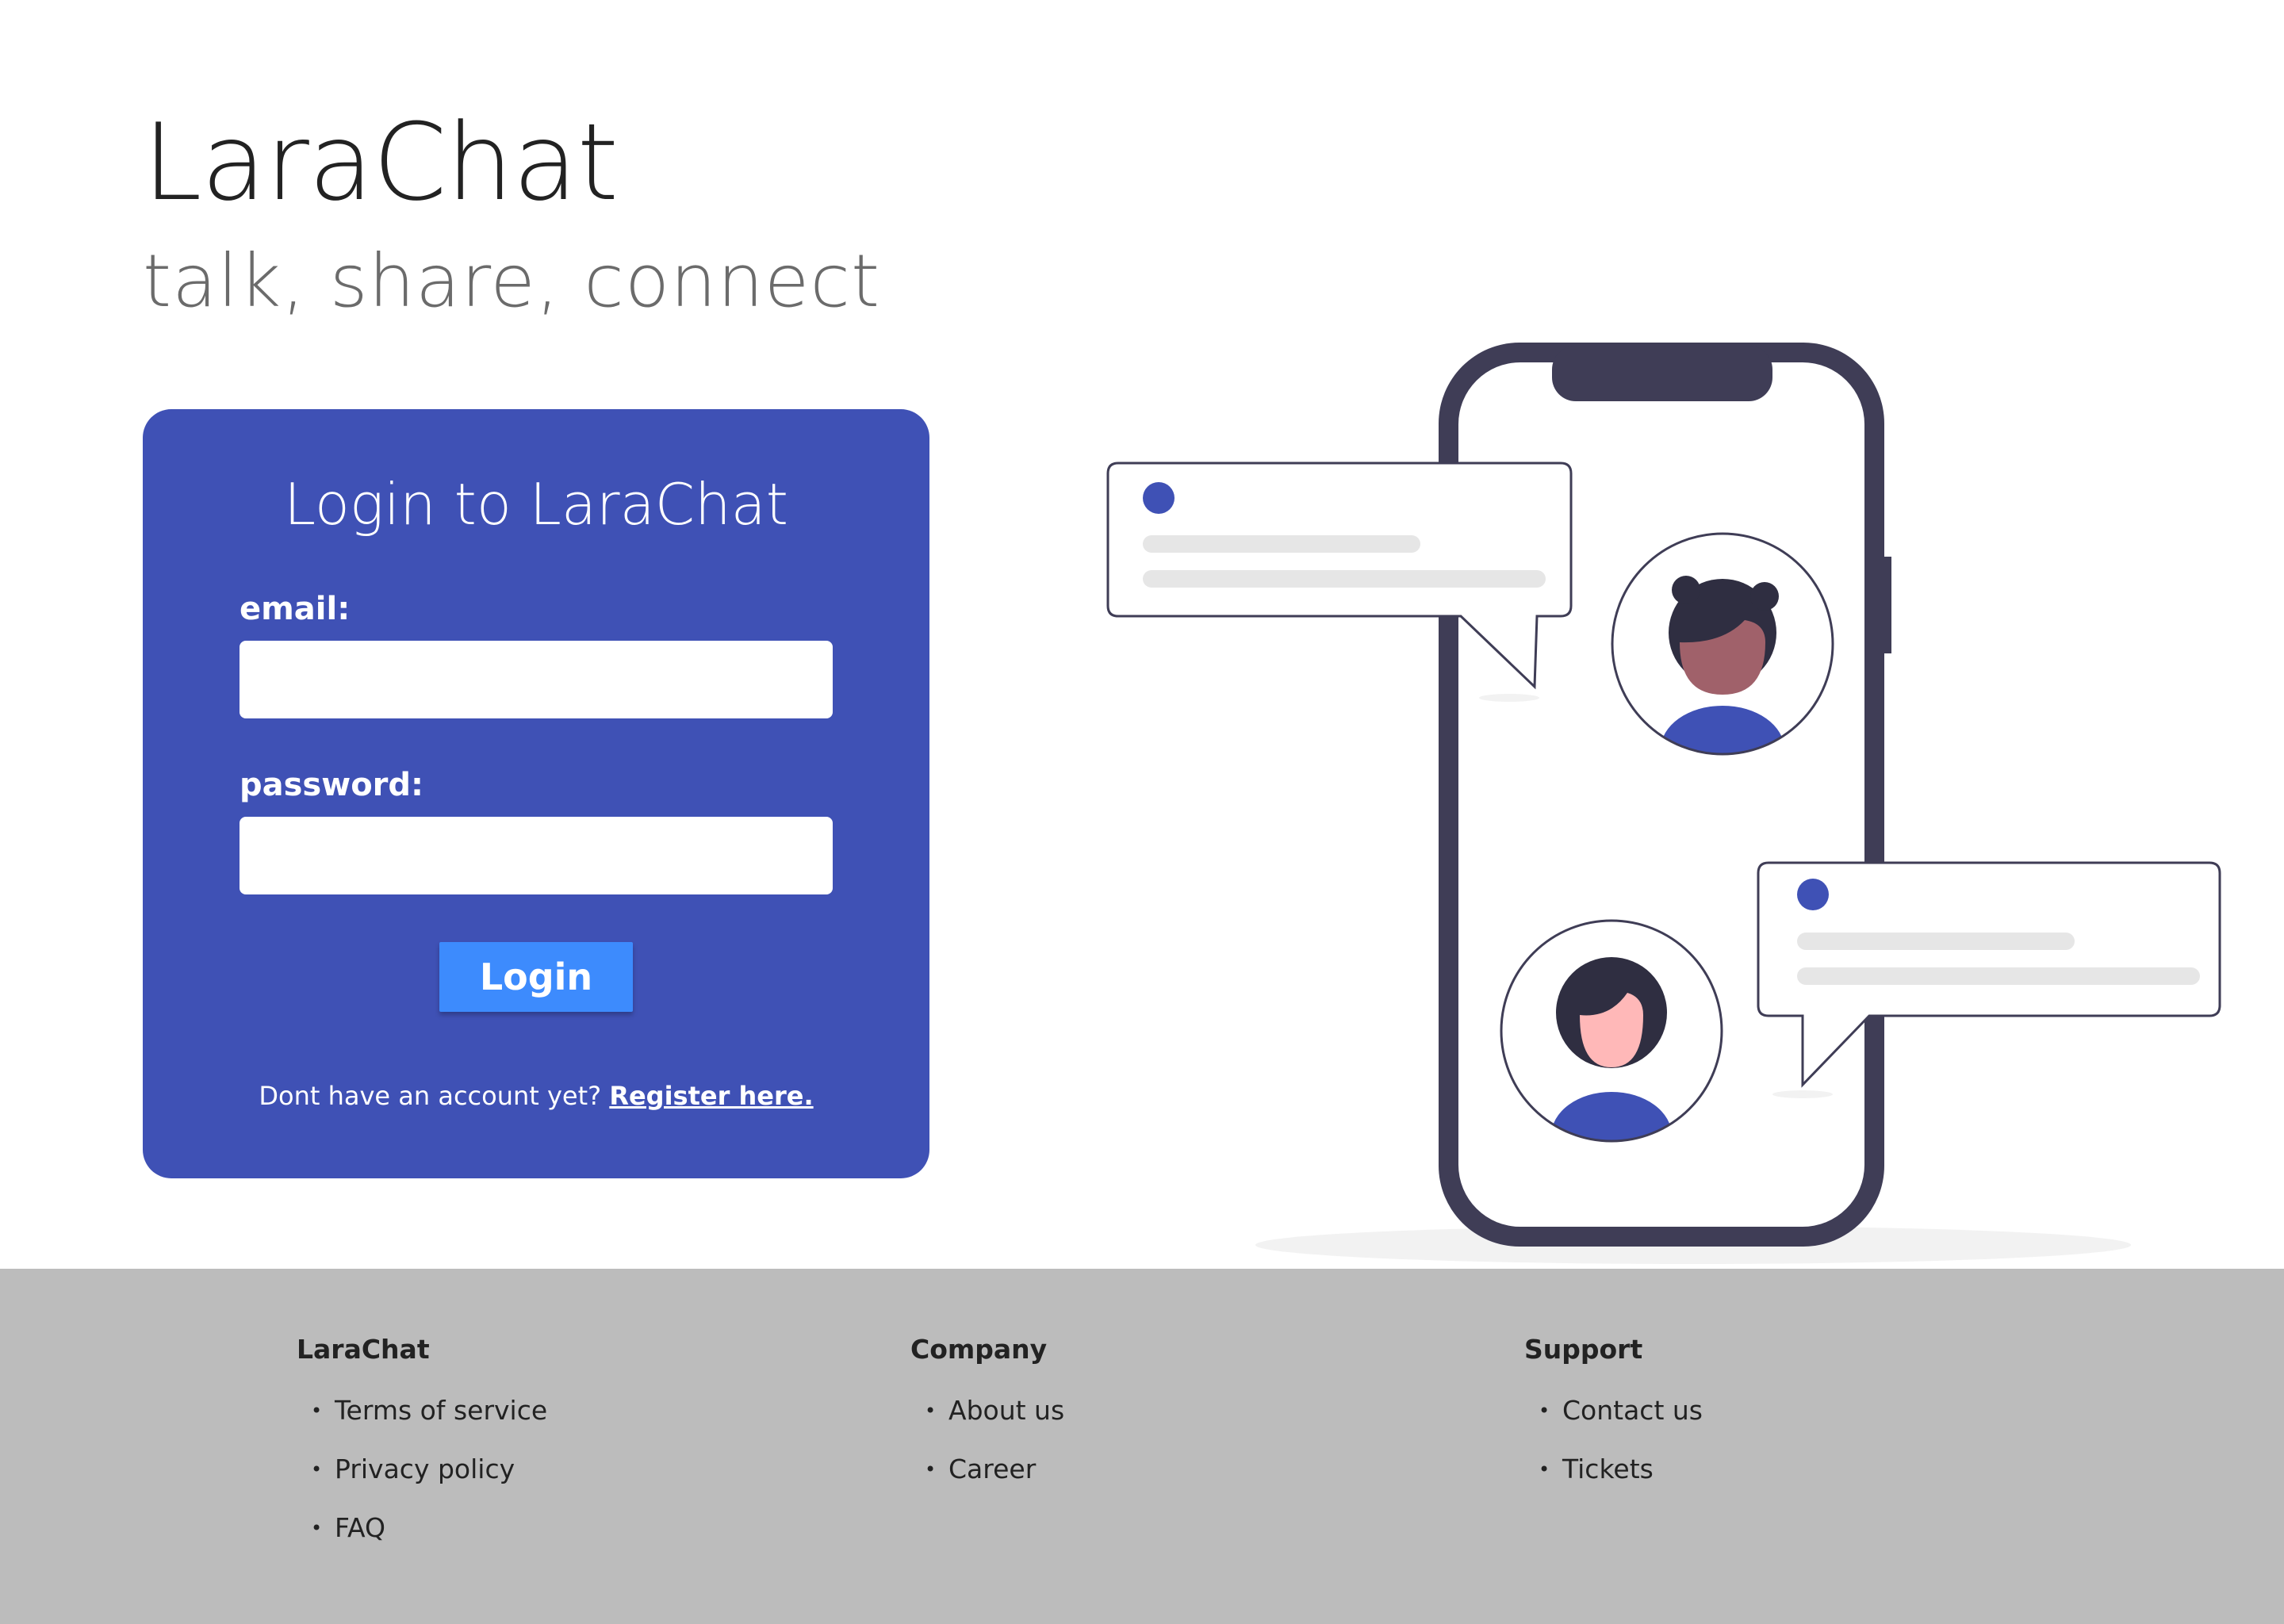  I want to click on footer-link-tickets: • Tickets, so click(1613, 1469).